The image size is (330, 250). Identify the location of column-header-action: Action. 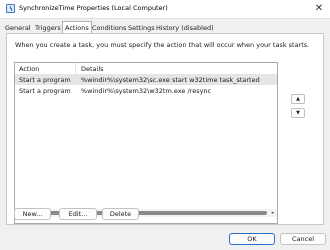
(29, 69).